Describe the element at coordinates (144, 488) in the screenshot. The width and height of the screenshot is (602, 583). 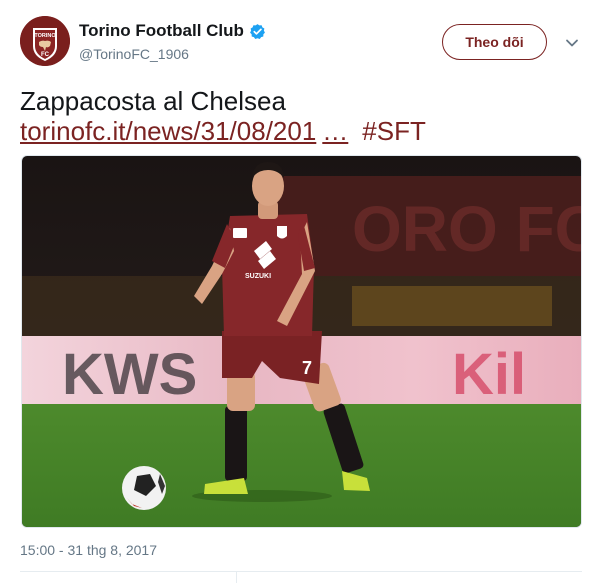
I see `soccer-ball-icon` at that location.